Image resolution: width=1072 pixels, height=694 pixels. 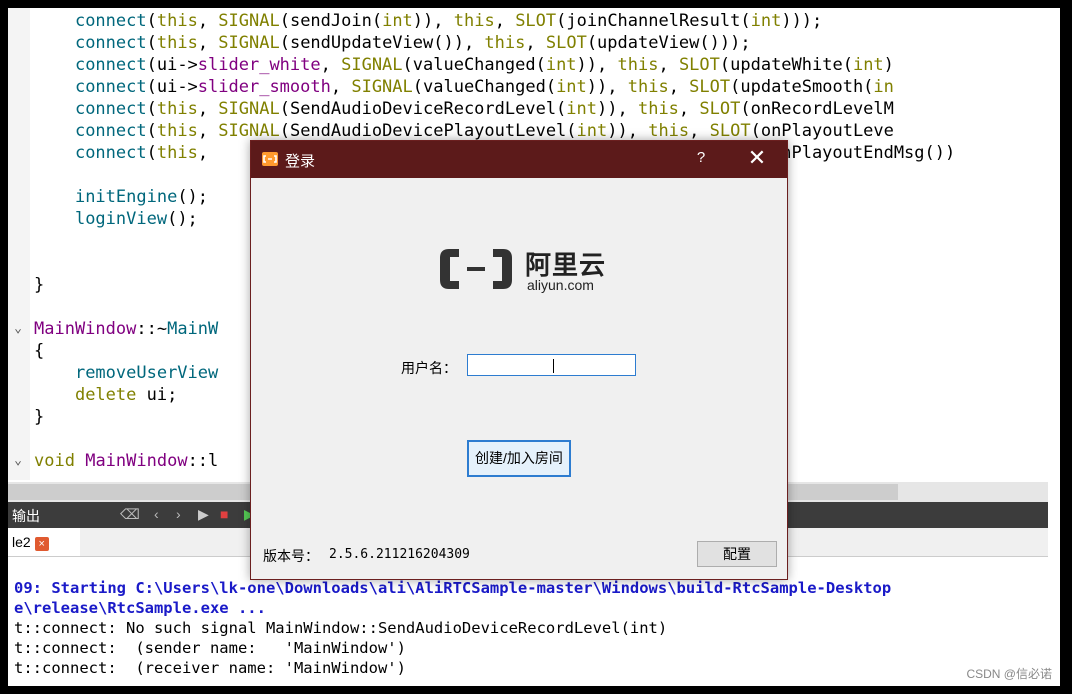 What do you see at coordinates (259, 65) in the screenshot?
I see `code-token: slider_white` at bounding box center [259, 65].